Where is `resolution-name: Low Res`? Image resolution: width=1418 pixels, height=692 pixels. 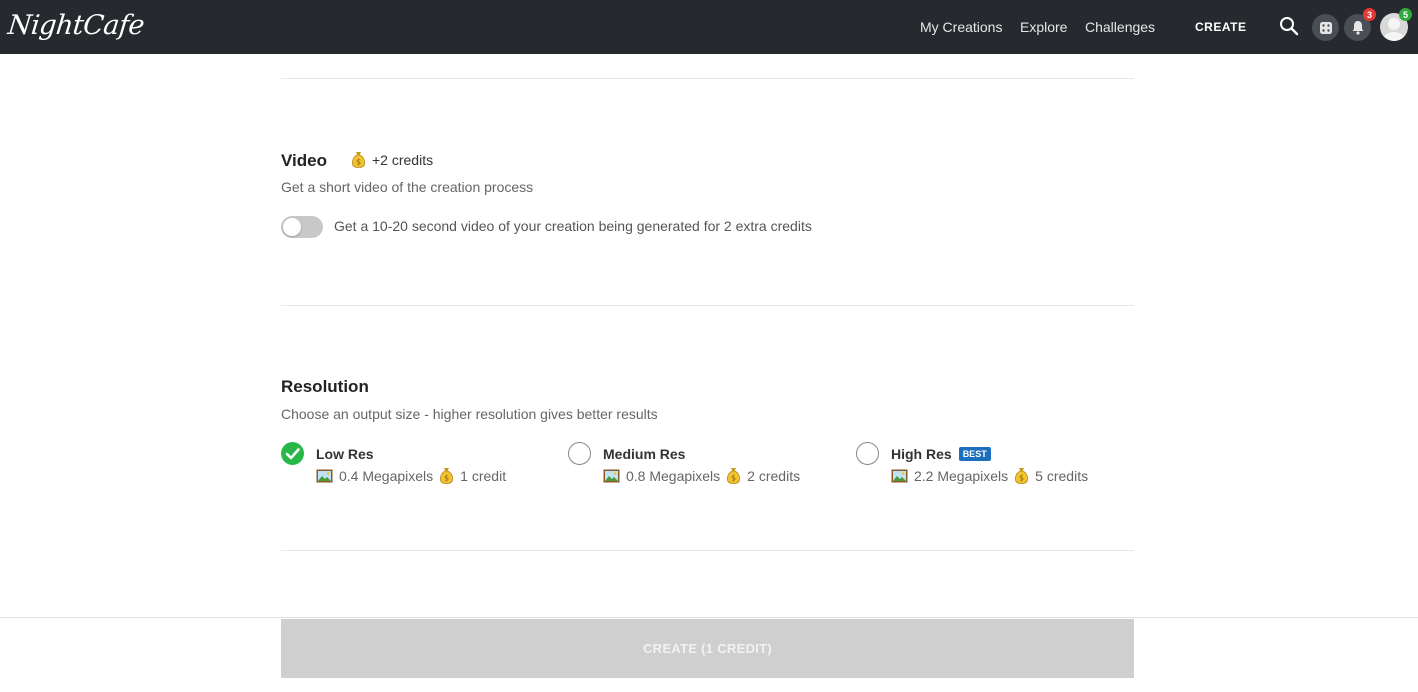 resolution-name: Low Res is located at coordinates (345, 454).